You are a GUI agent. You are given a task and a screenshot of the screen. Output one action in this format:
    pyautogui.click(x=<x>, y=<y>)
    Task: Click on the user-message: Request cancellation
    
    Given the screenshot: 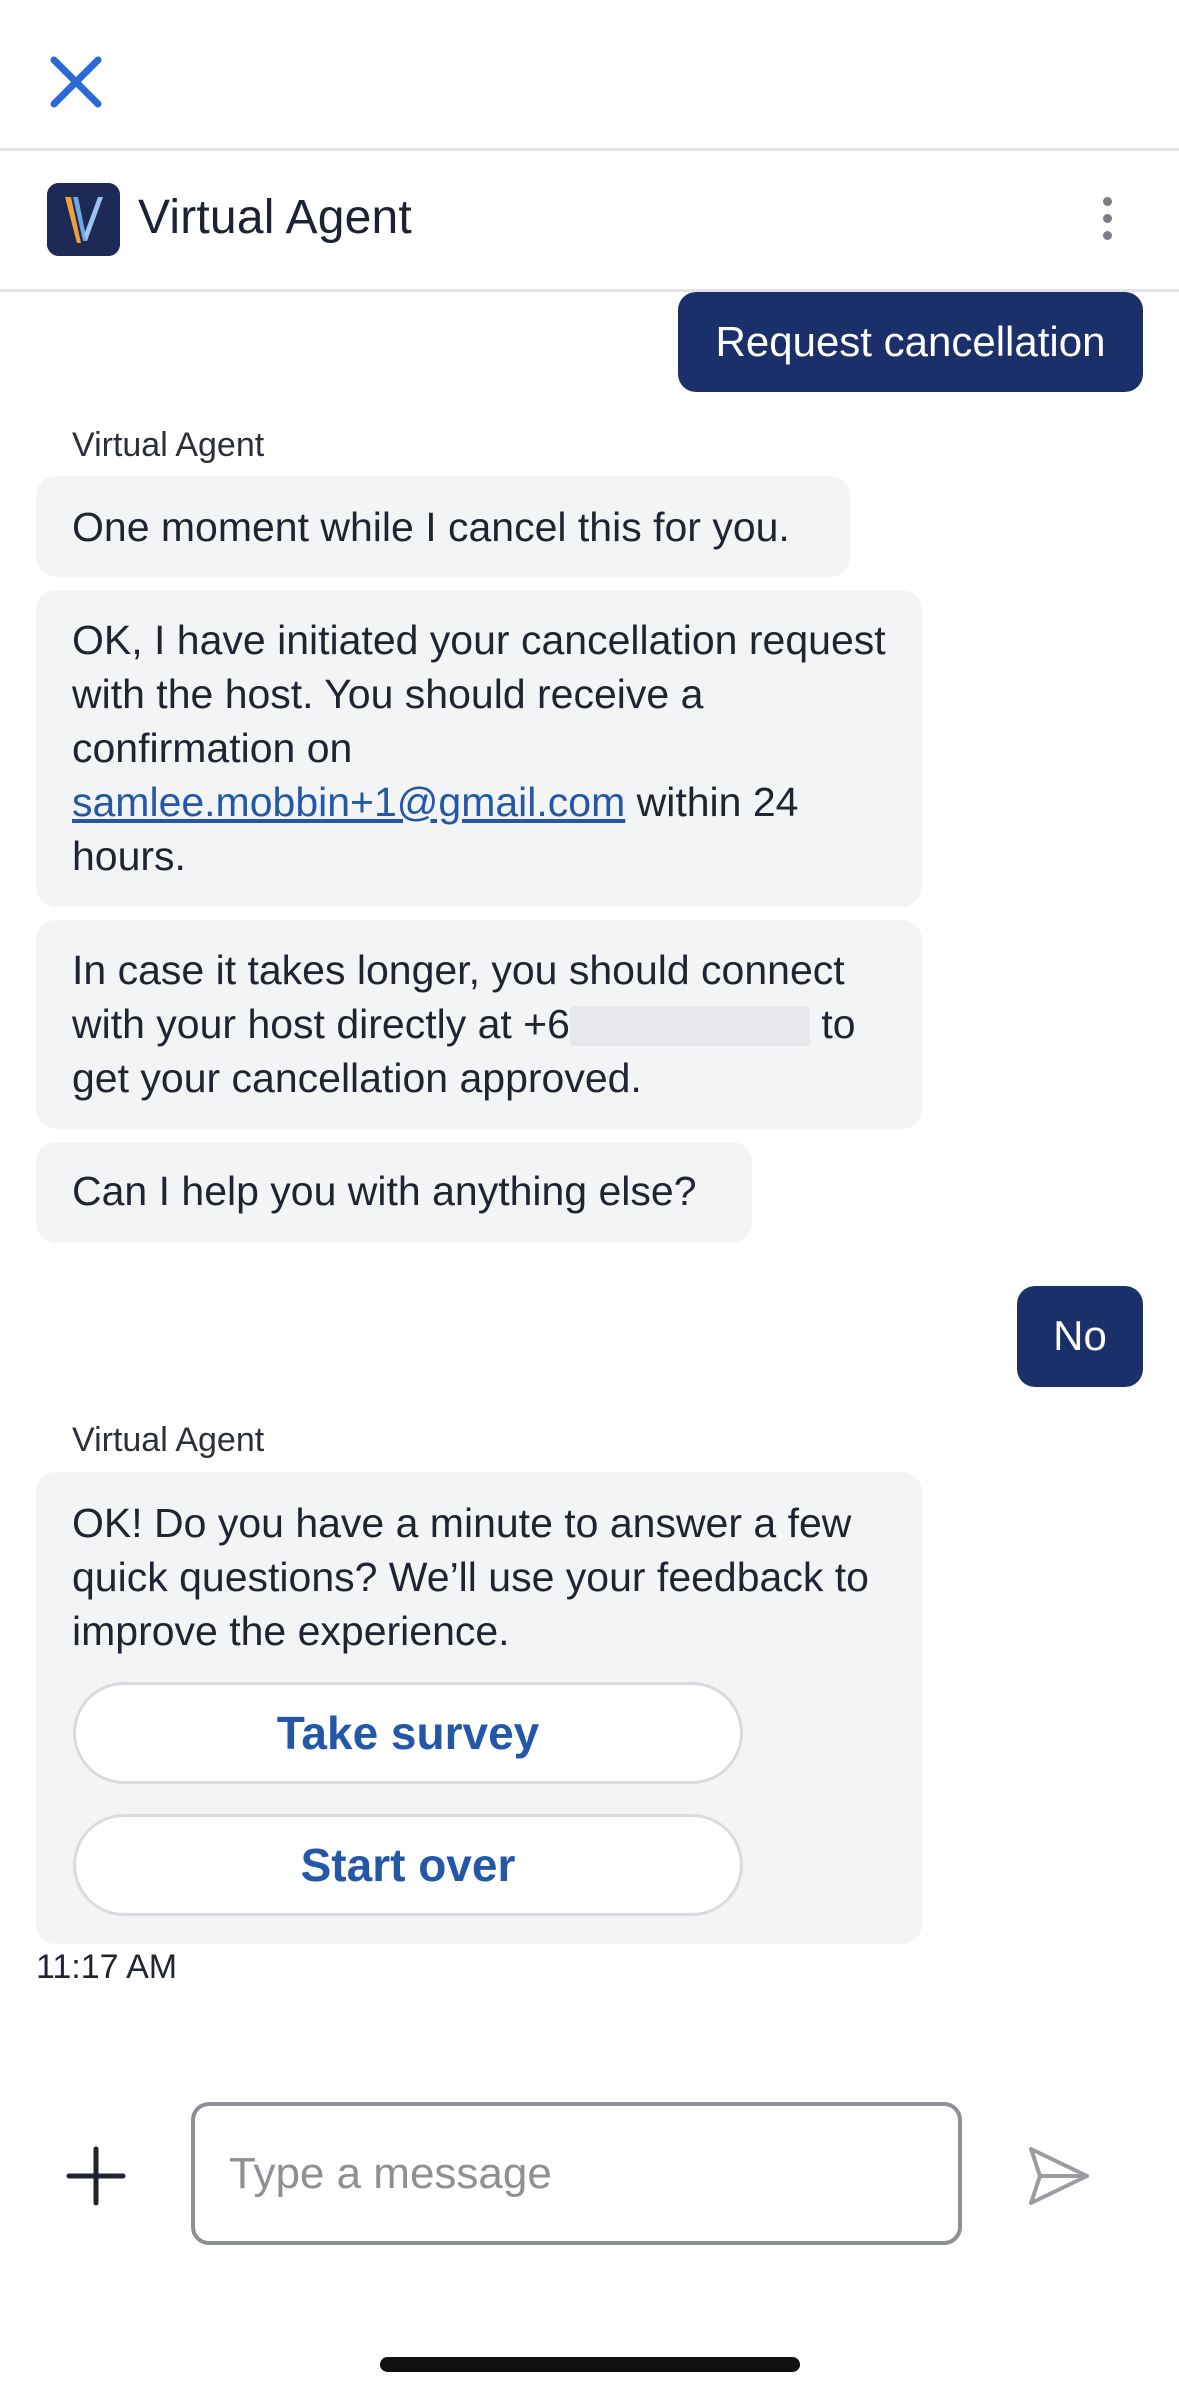 What is the action you would take?
    pyautogui.click(x=910, y=342)
    